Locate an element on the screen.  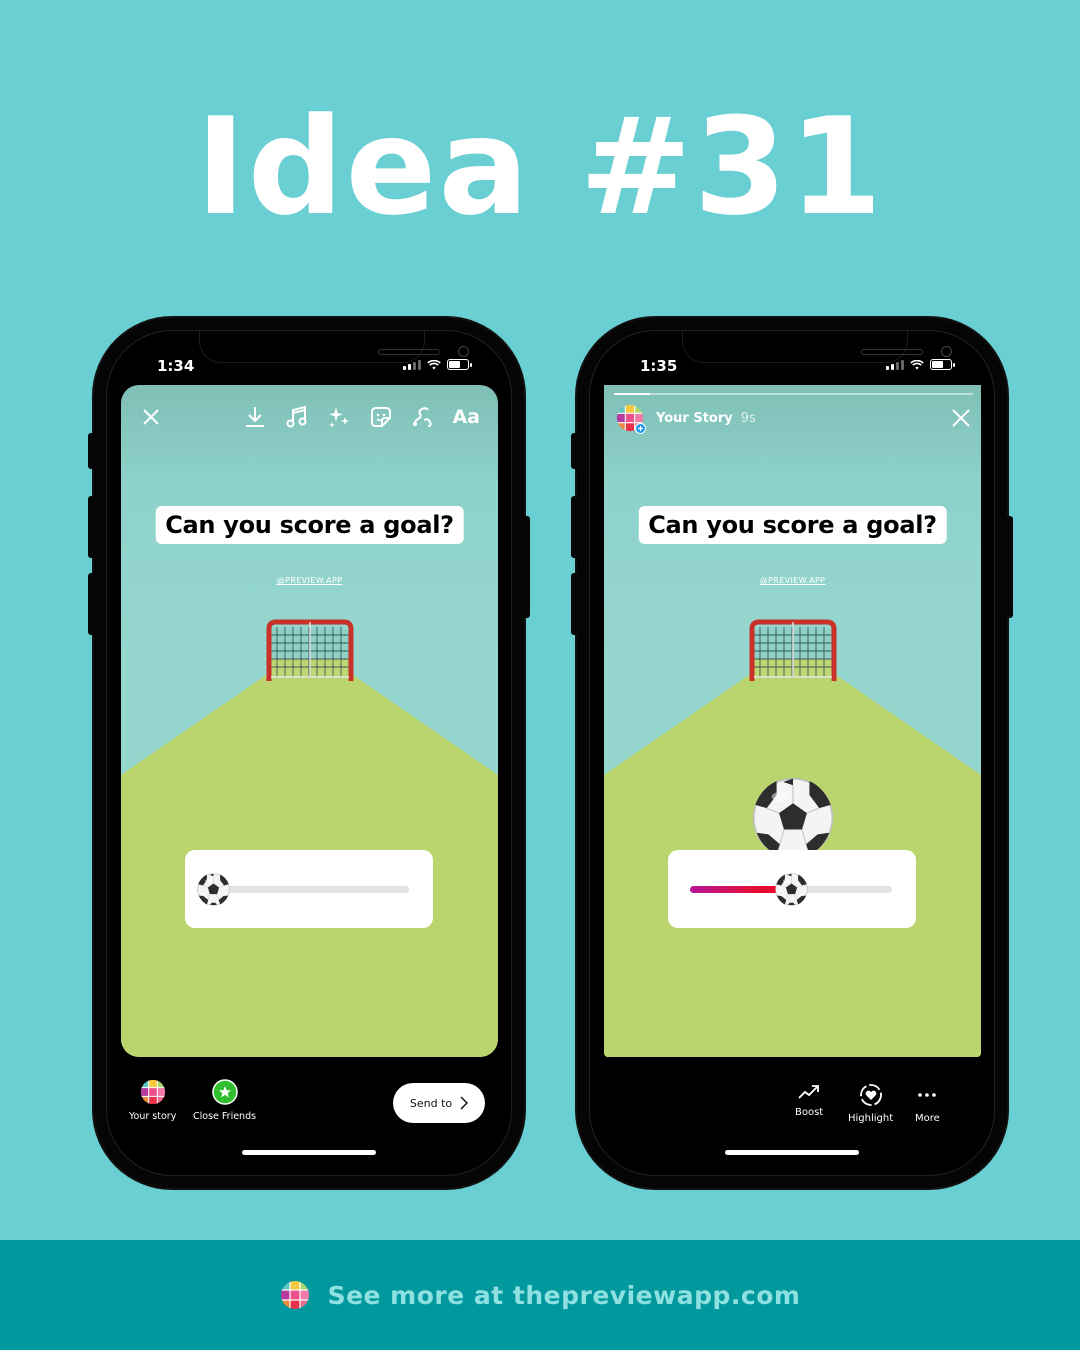
highlight-label: Highlight is located at coordinates (871, 1118).